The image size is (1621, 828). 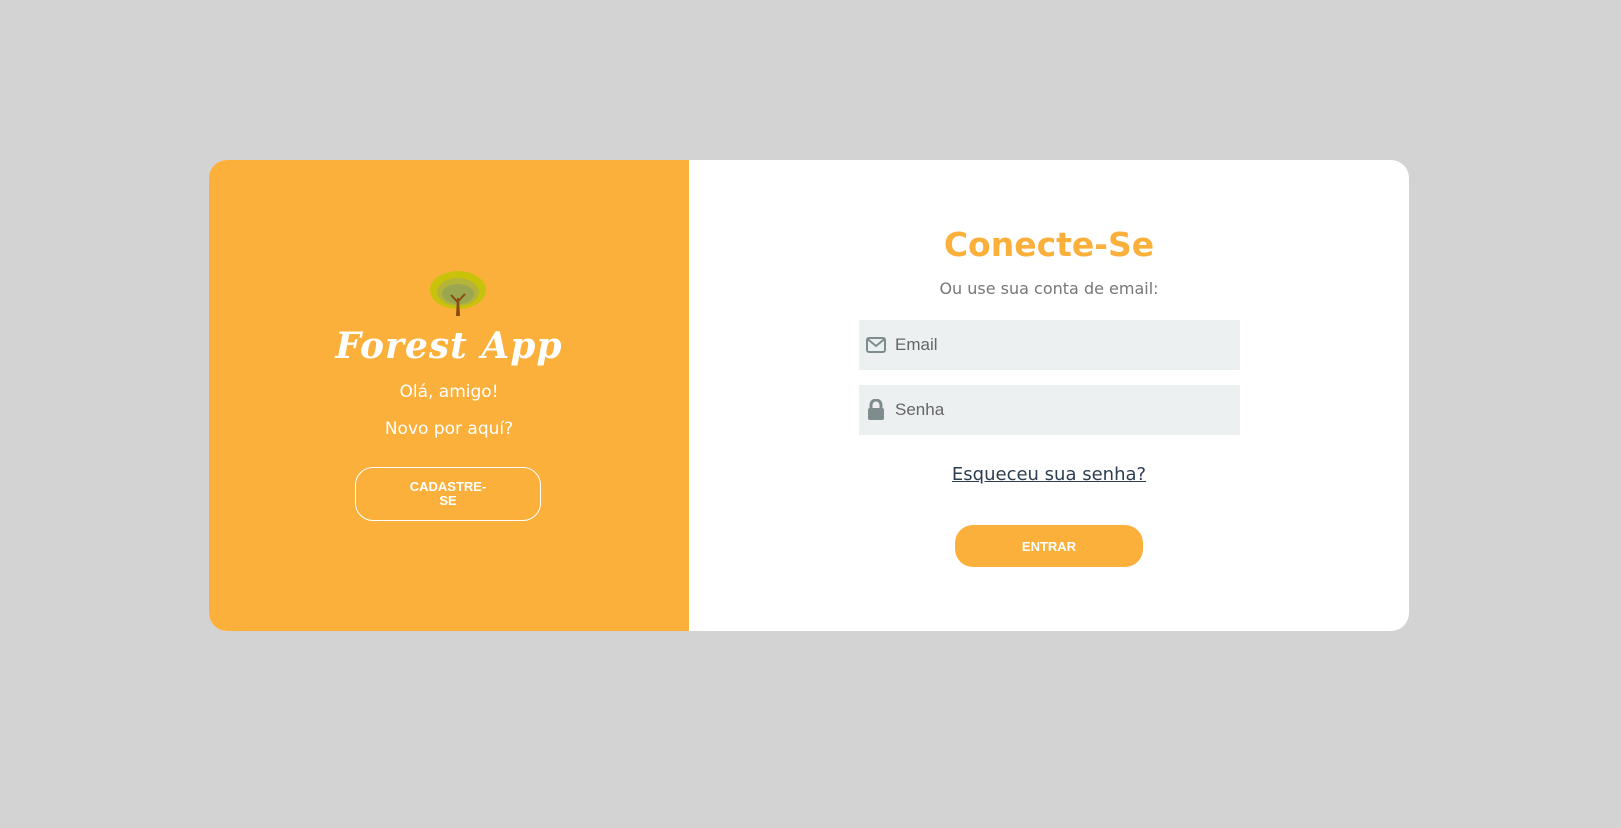 What do you see at coordinates (458, 293) in the screenshot?
I see `tree-icon` at bounding box center [458, 293].